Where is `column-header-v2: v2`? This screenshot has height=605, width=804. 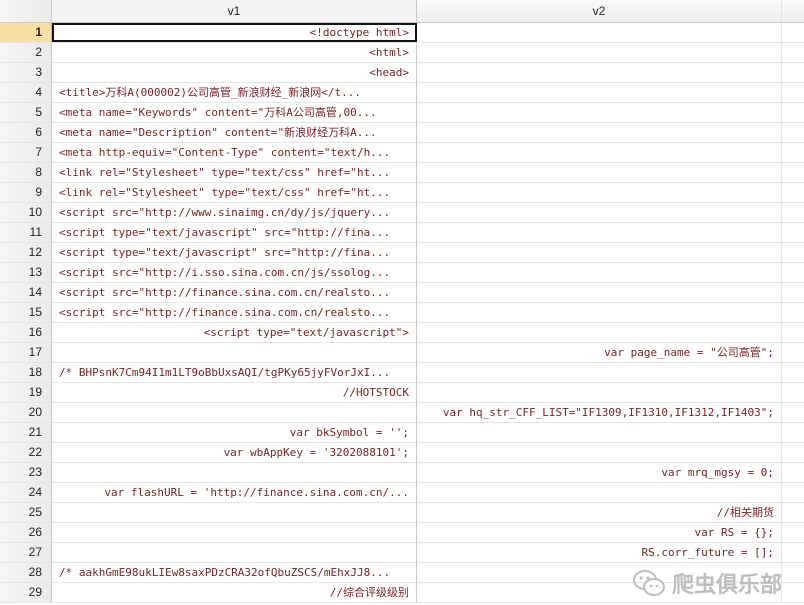 column-header-v2: v2 is located at coordinates (599, 11).